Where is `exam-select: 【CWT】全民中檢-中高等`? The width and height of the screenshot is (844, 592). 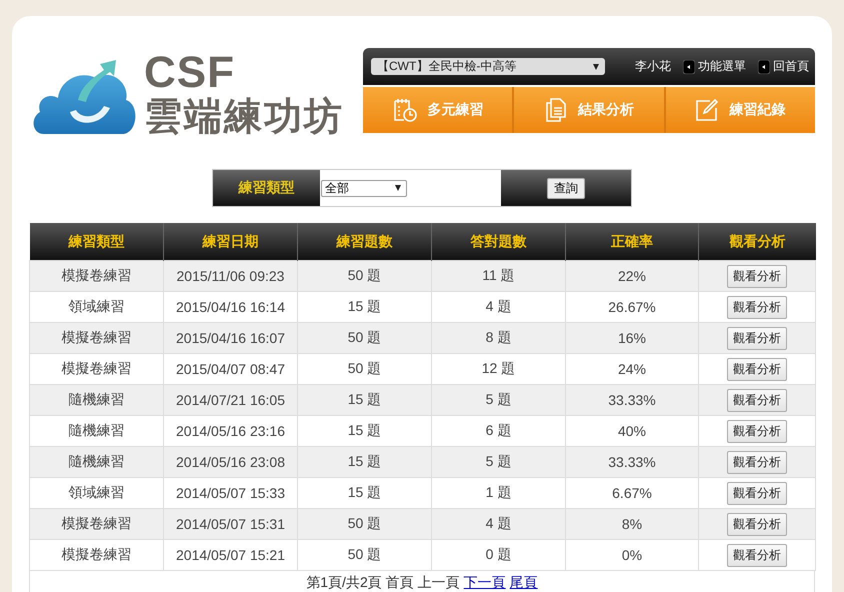
exam-select: 【CWT】全民中檢-中高等 is located at coordinates (488, 66).